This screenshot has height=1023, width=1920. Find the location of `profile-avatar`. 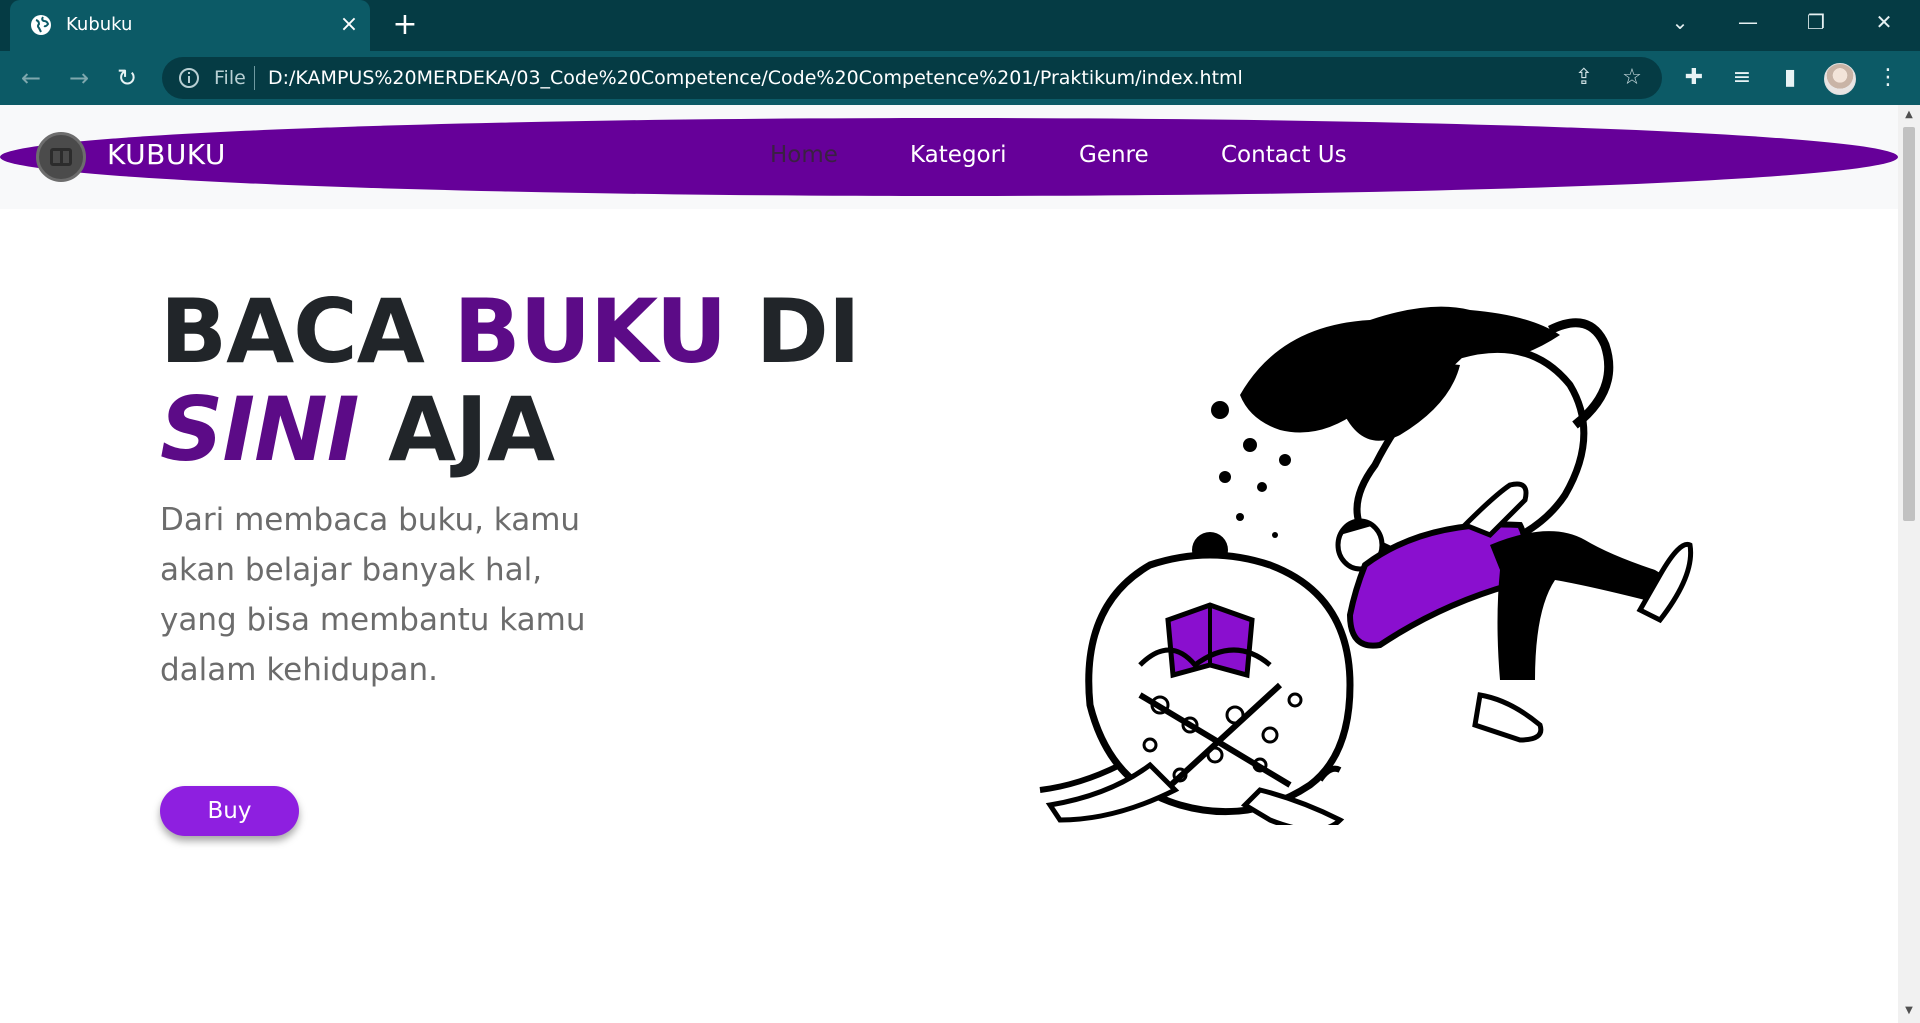

profile-avatar is located at coordinates (1840, 79).